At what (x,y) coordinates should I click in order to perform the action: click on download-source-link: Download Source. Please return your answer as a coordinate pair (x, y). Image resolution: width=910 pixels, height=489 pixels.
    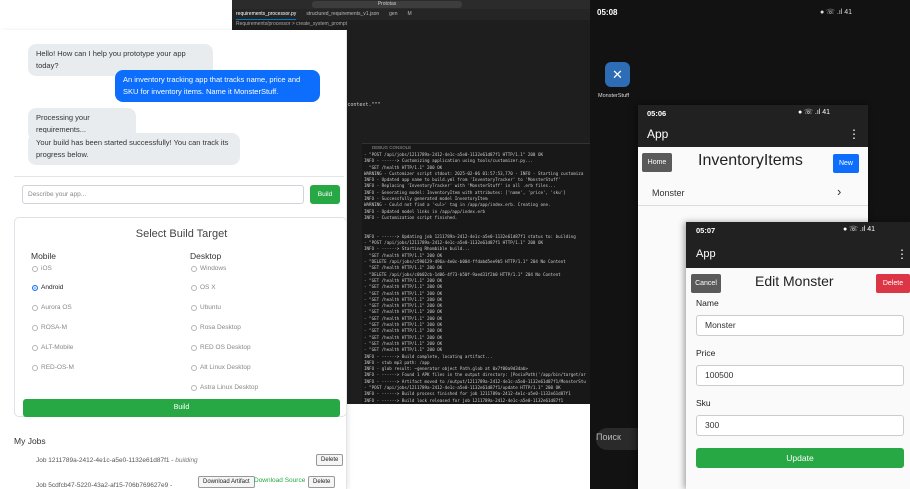
    Looking at the image, I should click on (279, 480).